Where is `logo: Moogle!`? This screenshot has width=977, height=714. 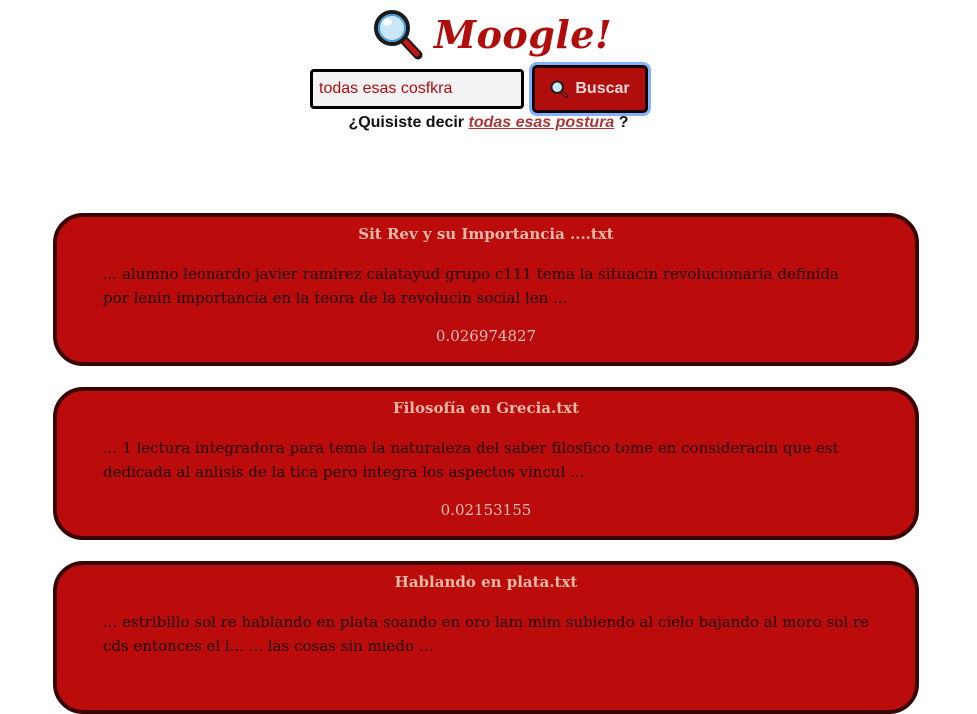
logo: Moogle! is located at coordinates (492, 35).